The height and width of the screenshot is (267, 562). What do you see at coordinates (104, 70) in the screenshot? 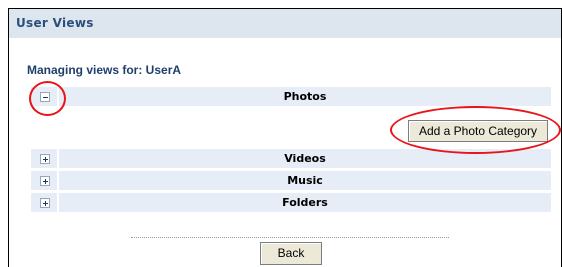
I see `managing-views-label: Managing views for: UserA` at bounding box center [104, 70].